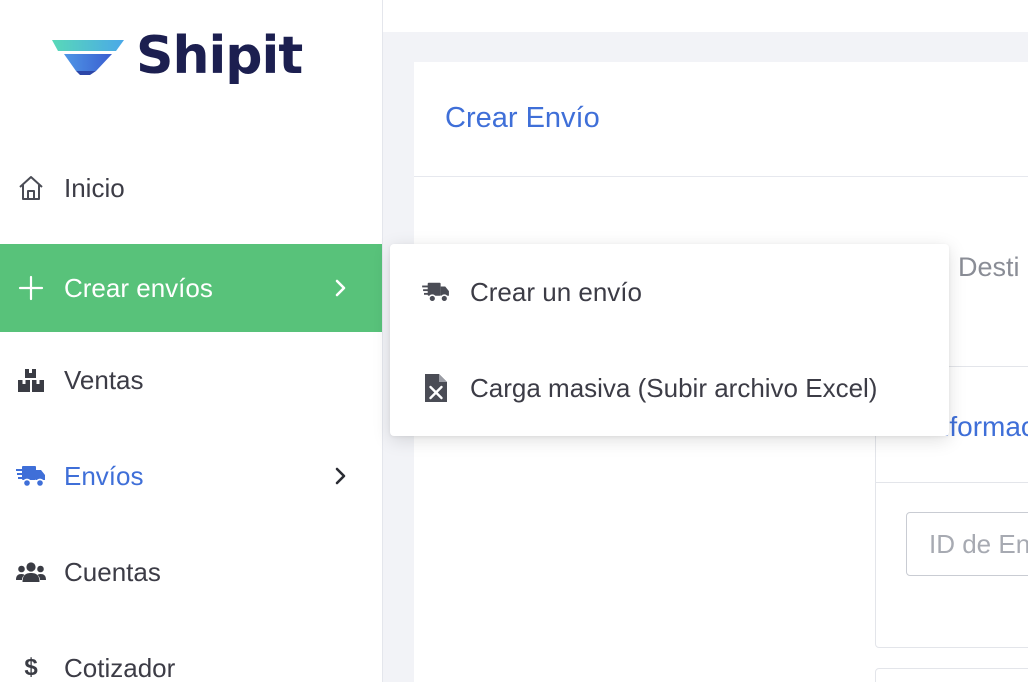 Image resolution: width=1028 pixels, height=682 pixels. Describe the element at coordinates (219, 56) in the screenshot. I see `brand-name: Shipit` at that location.